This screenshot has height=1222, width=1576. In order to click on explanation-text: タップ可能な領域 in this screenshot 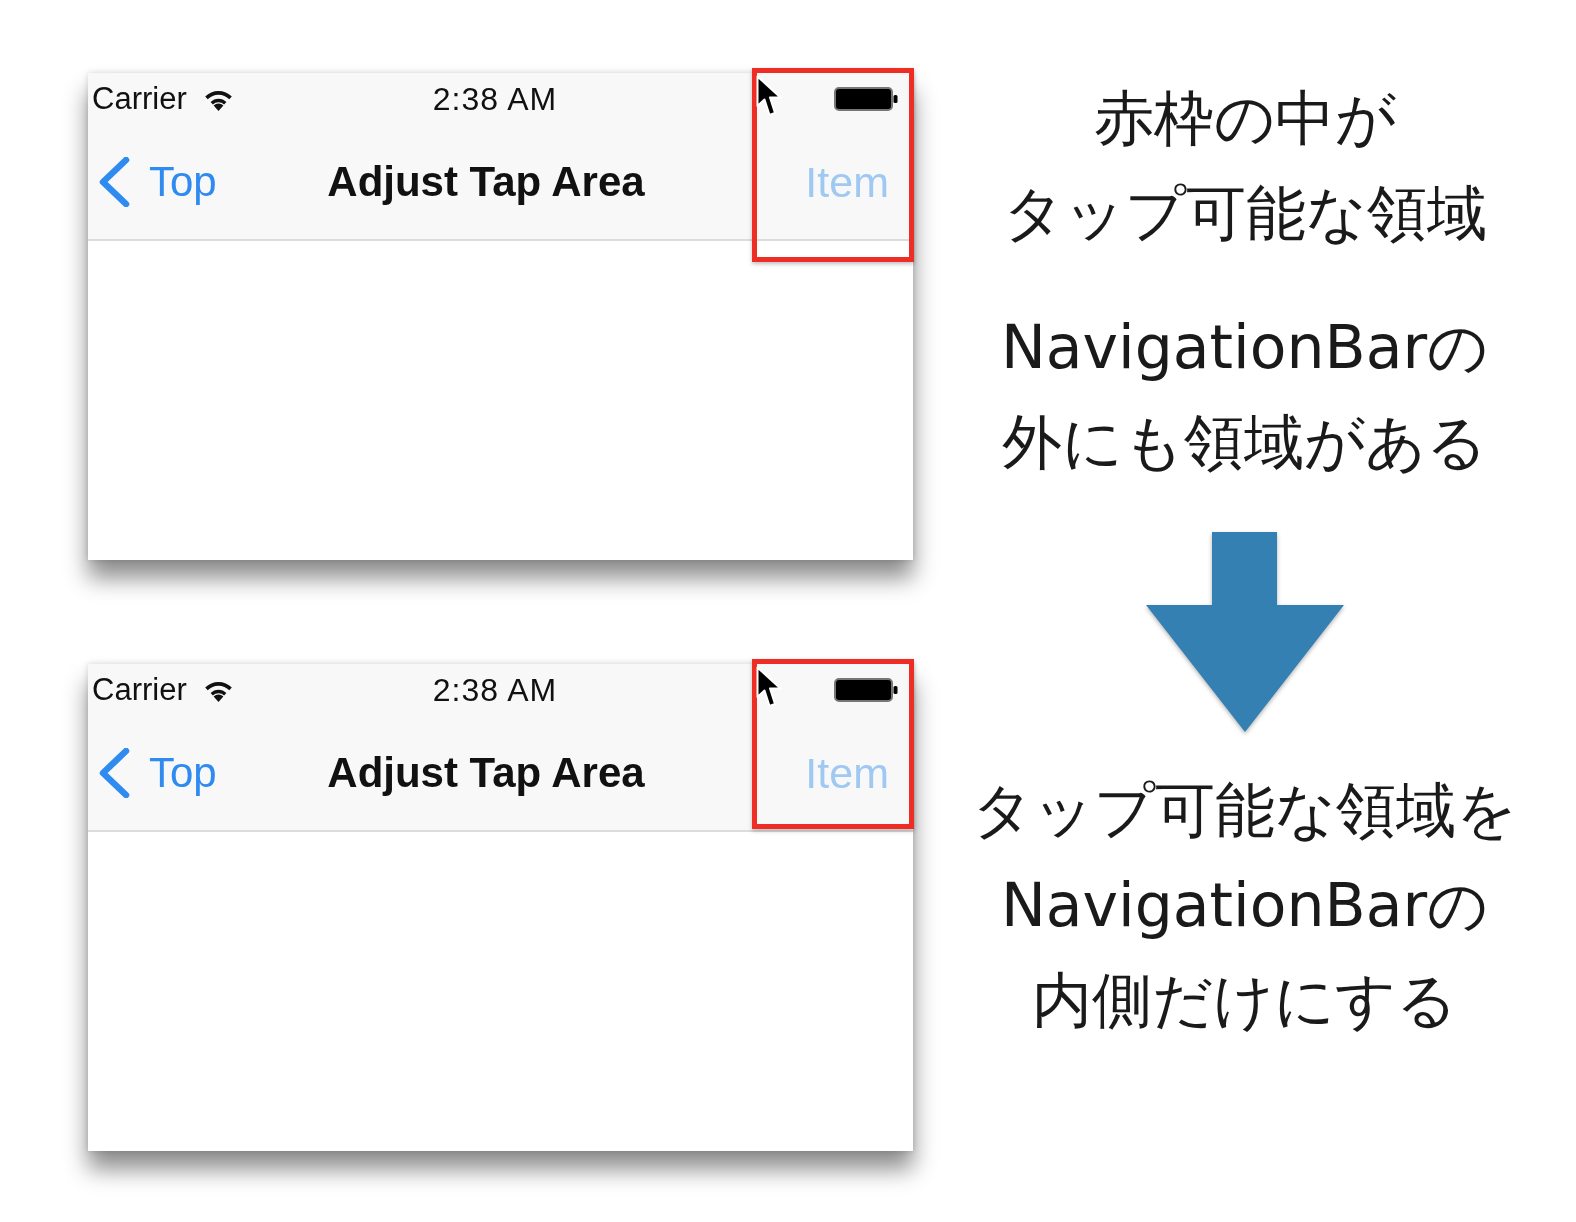, I will do `click(1244, 213)`.